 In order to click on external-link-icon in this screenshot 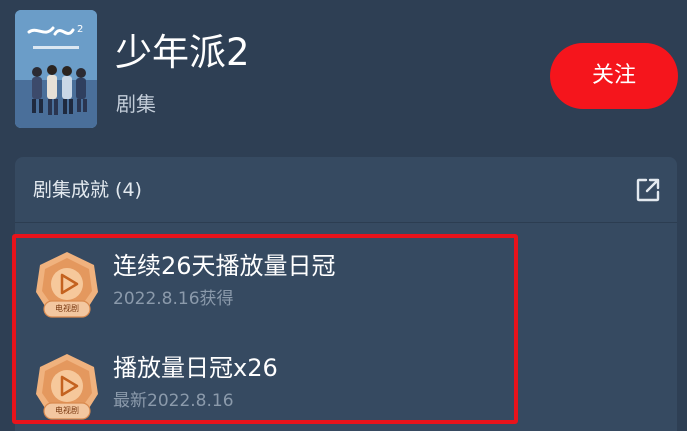, I will do `click(648, 190)`.